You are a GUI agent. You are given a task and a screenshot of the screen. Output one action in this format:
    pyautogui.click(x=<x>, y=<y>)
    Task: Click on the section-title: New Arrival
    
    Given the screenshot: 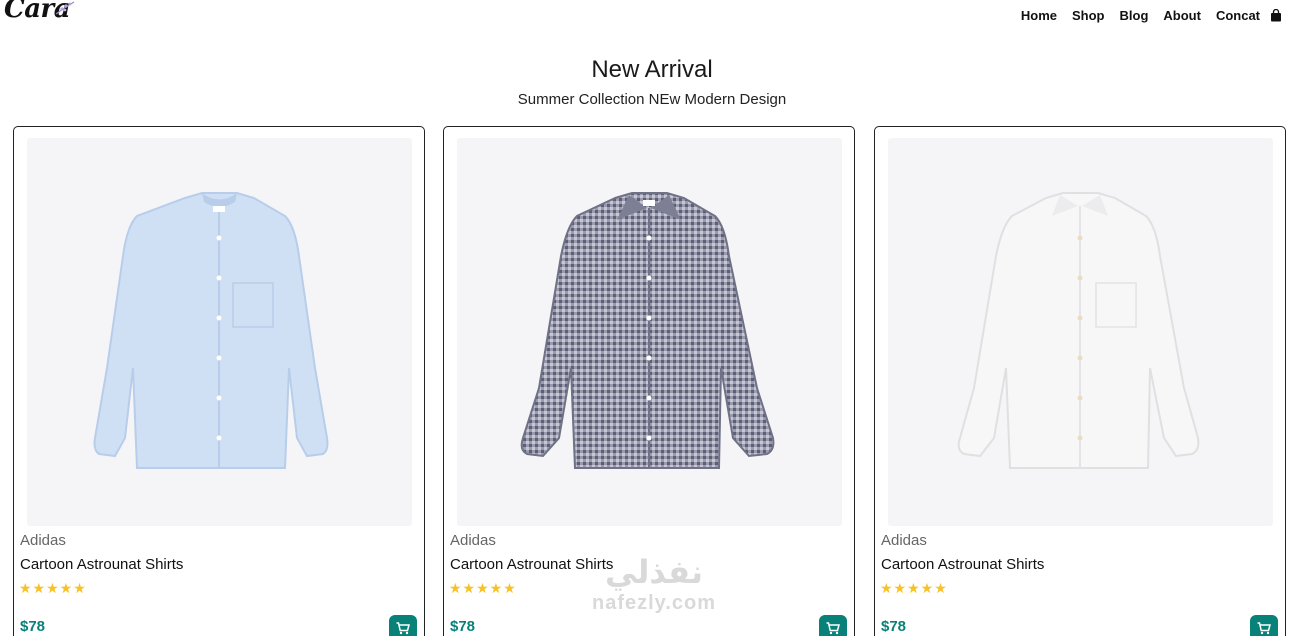 What is the action you would take?
    pyautogui.click(x=652, y=69)
    